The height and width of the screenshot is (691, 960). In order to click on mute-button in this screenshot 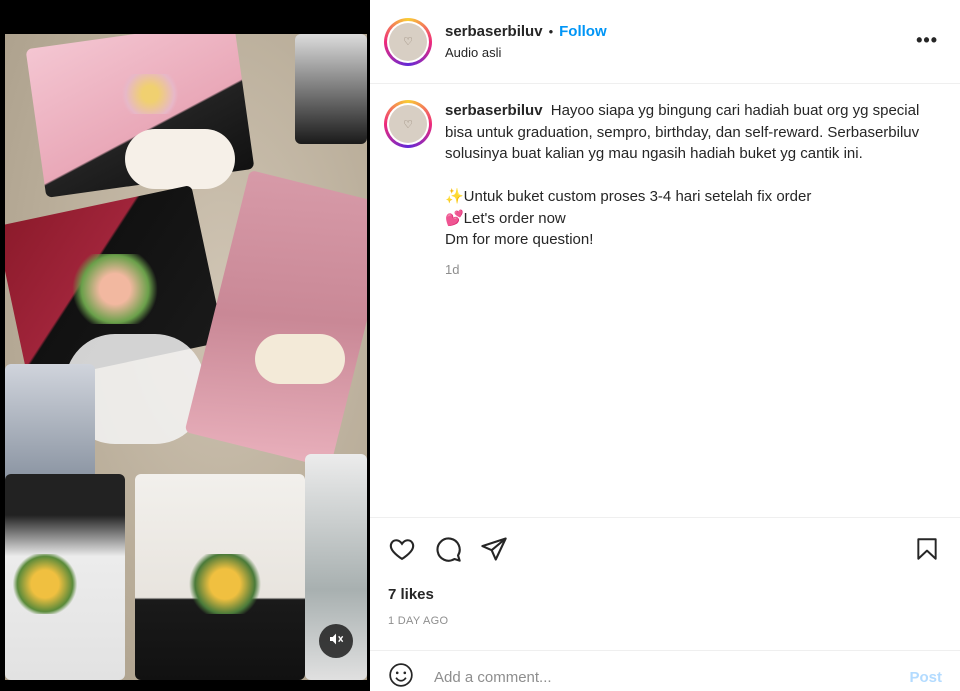, I will do `click(336, 641)`.